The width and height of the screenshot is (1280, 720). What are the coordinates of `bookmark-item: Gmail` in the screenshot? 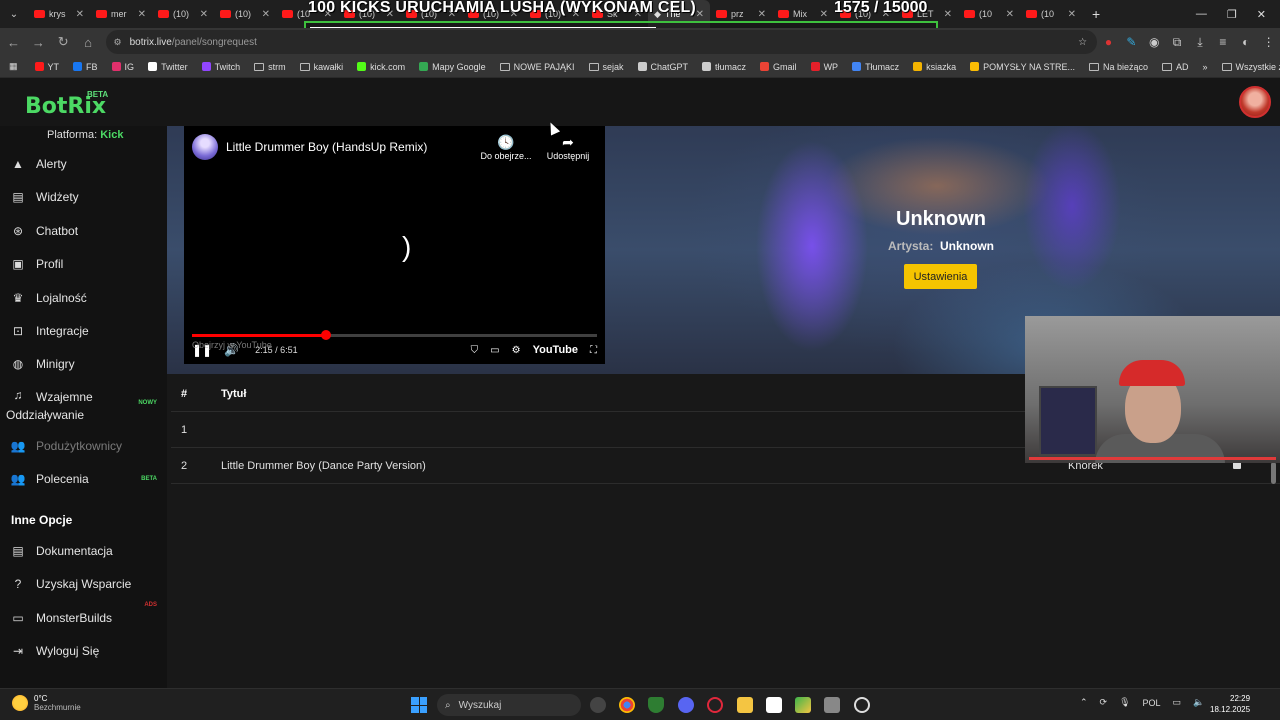 It's located at (778, 67).